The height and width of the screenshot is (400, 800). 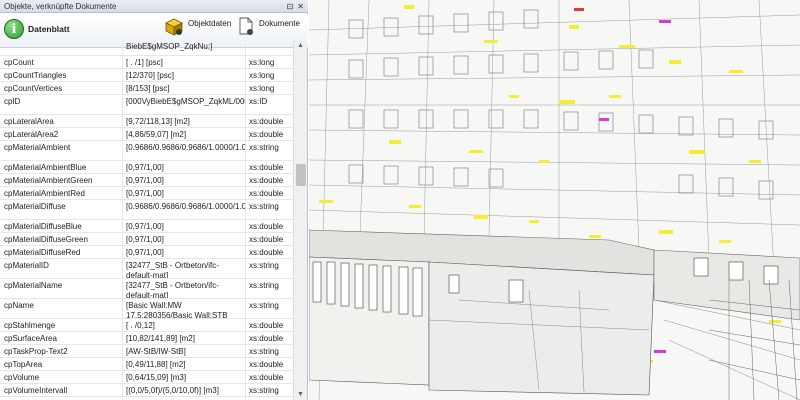 What do you see at coordinates (154, 6) in the screenshot?
I see `panel-titlebar: Objekte, verknüpfte Dokumente ⊡ ✕` at bounding box center [154, 6].